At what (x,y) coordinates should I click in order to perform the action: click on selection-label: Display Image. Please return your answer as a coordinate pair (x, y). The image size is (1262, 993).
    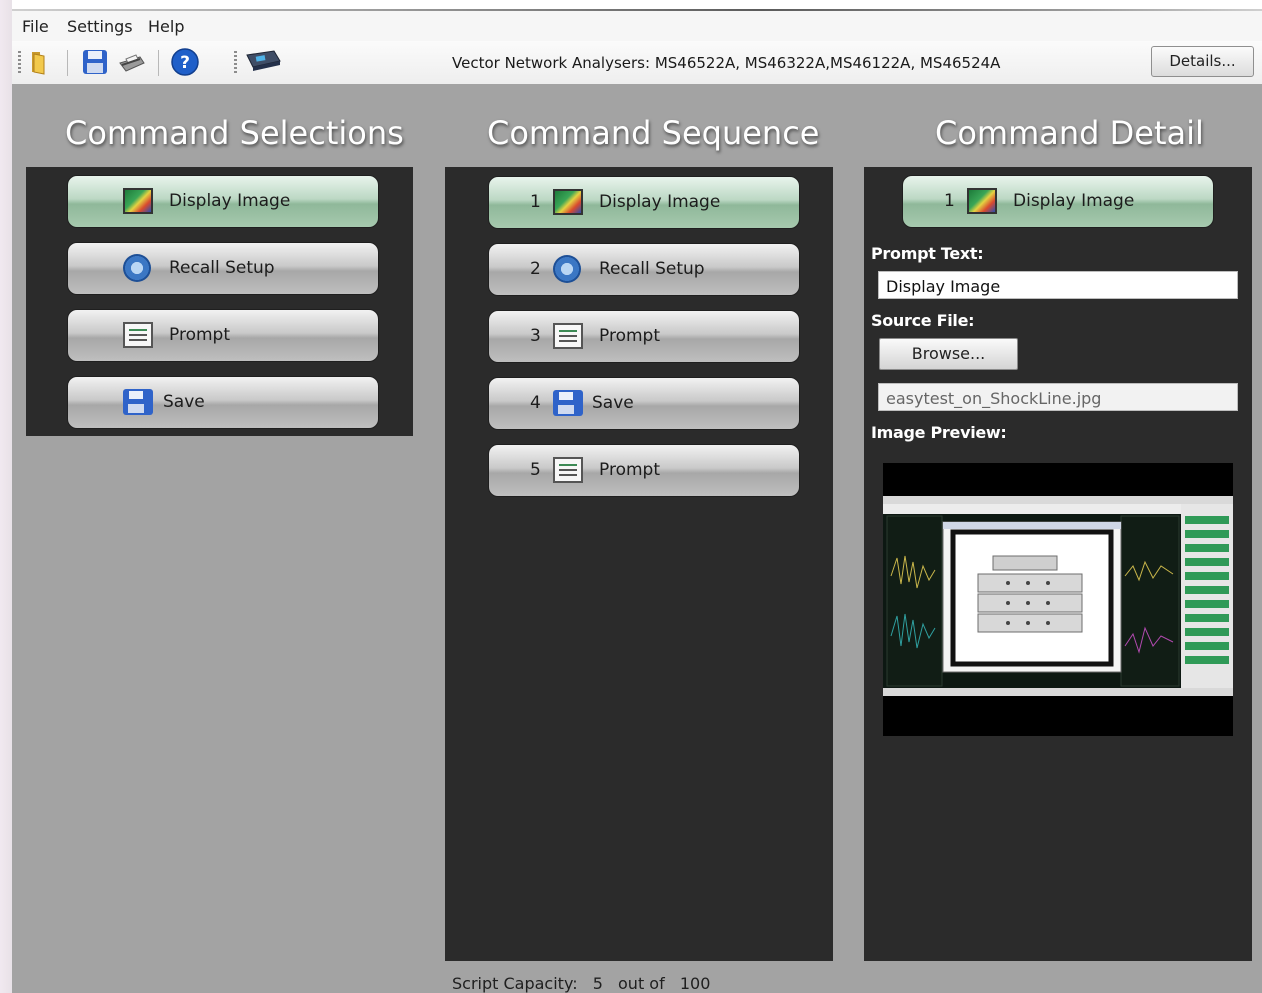
    Looking at the image, I should click on (230, 201).